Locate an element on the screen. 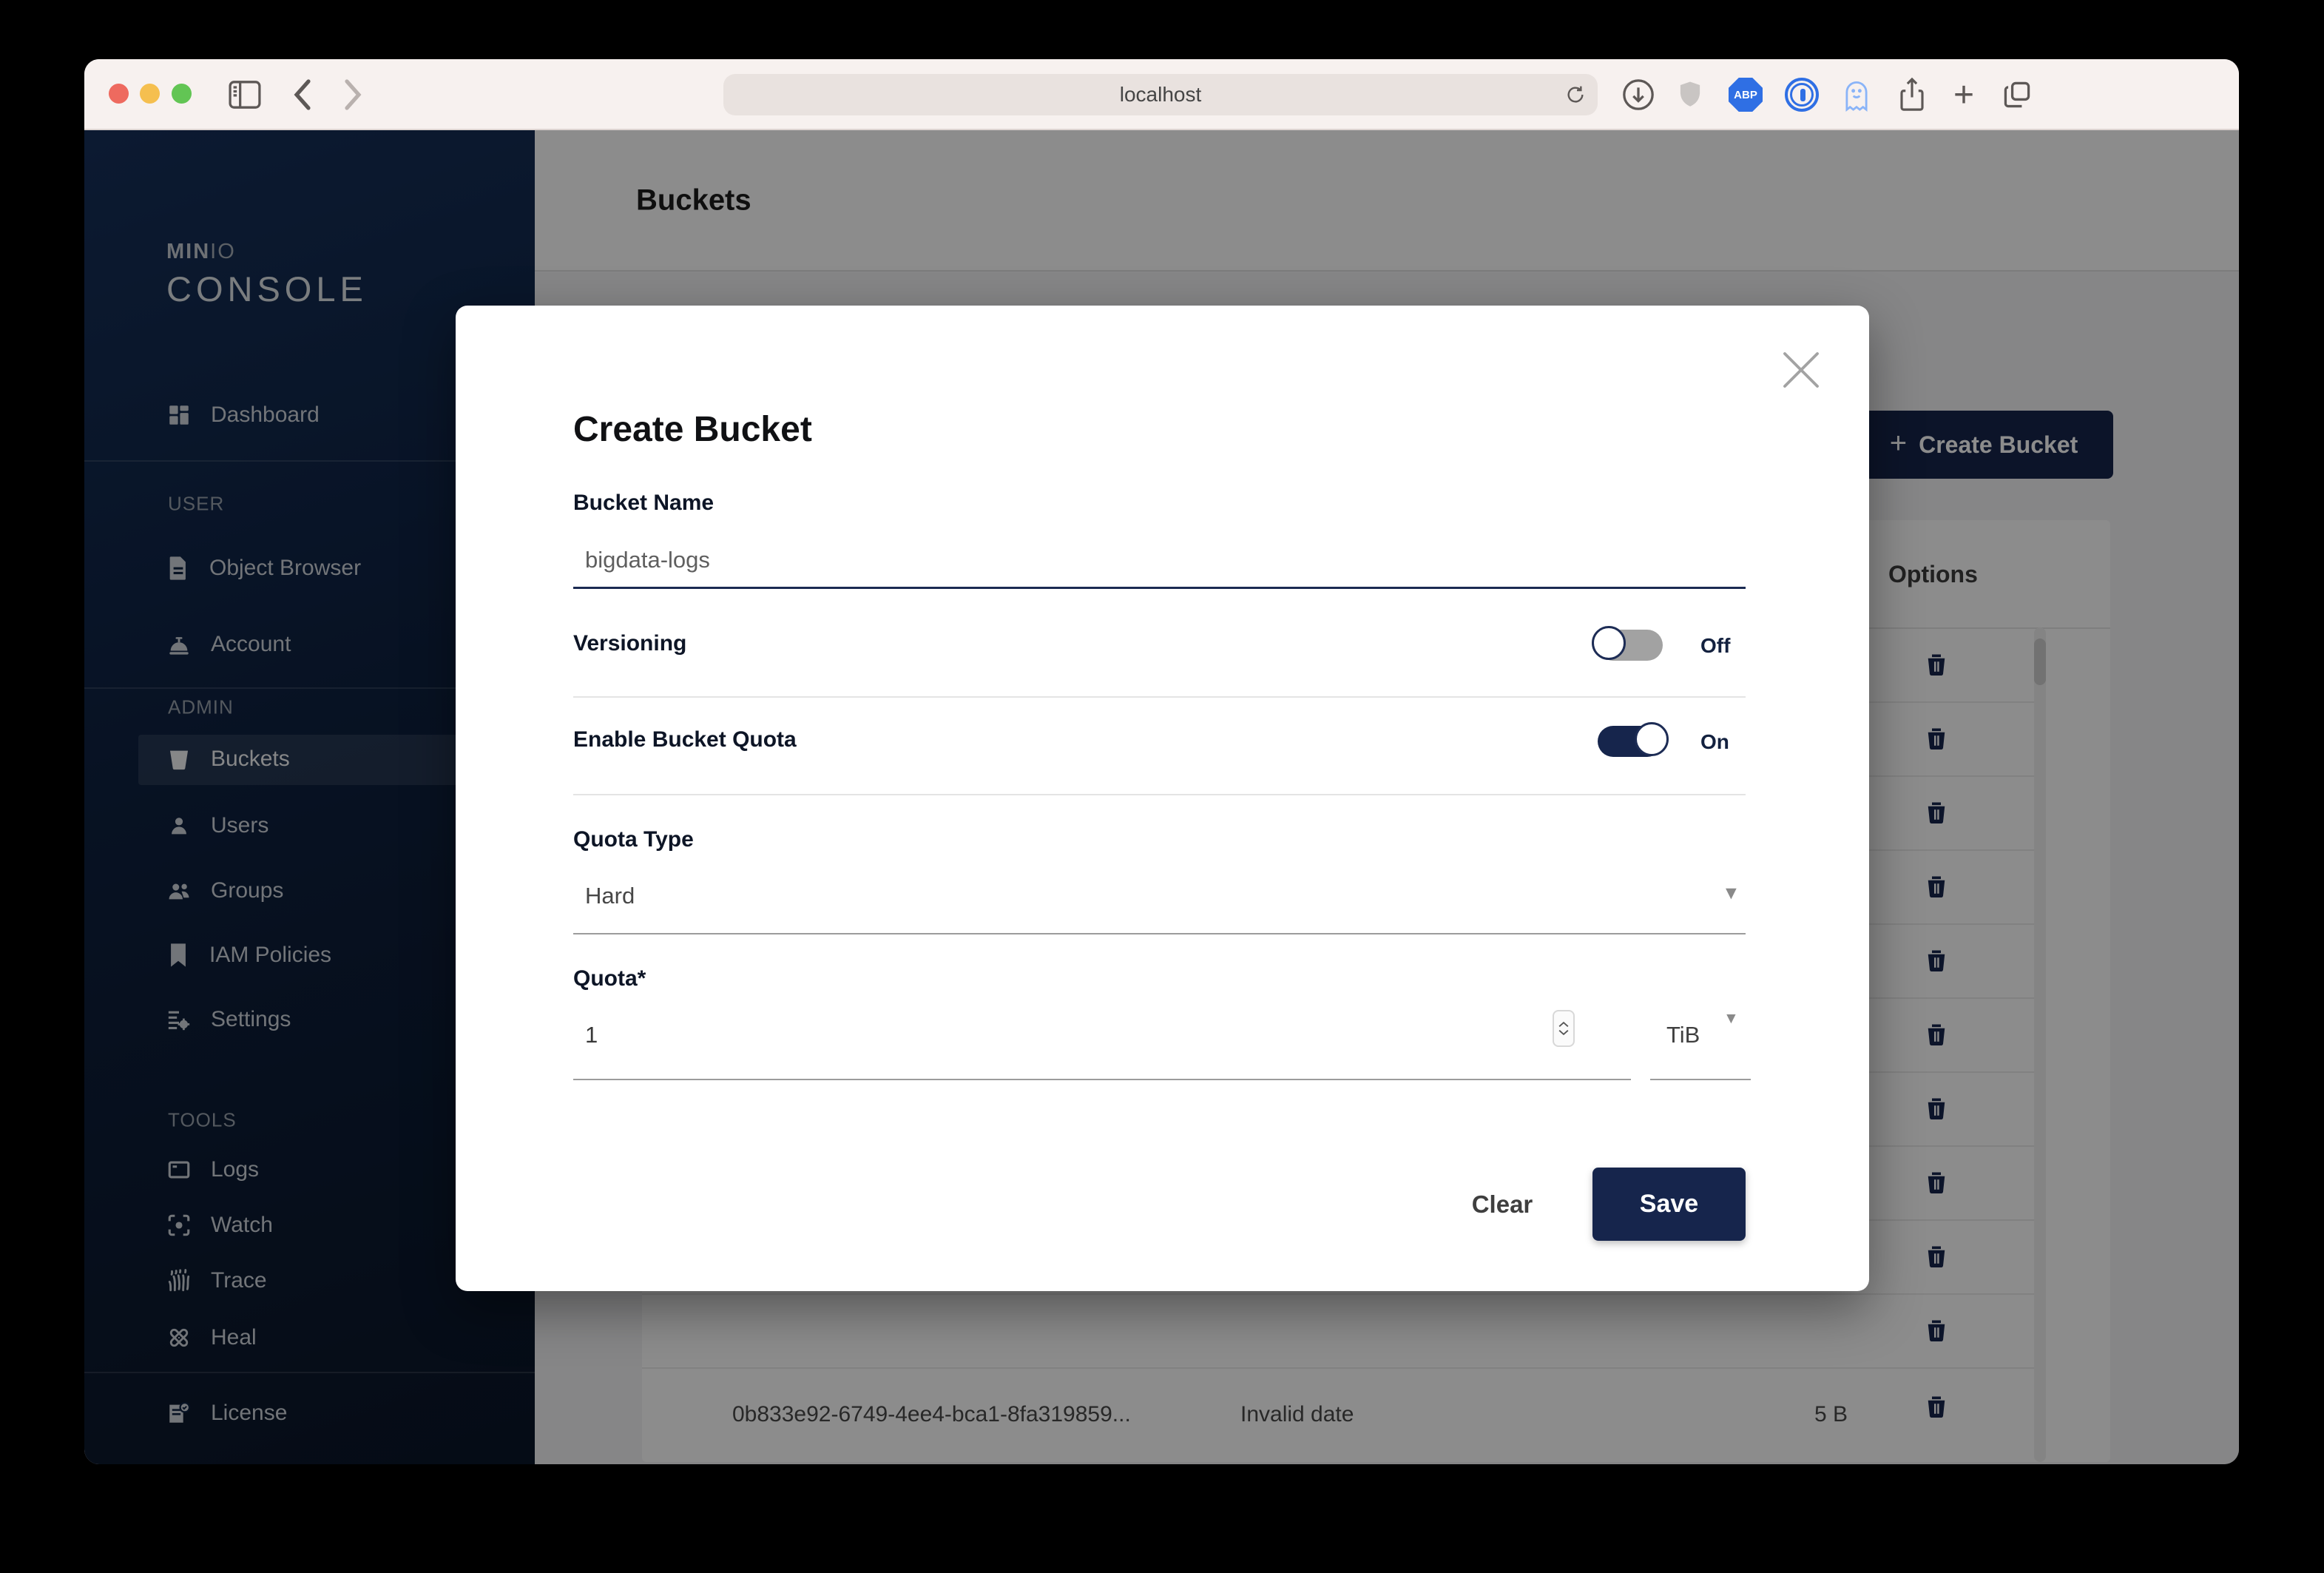  versioning-toggle is located at coordinates (1627, 643).